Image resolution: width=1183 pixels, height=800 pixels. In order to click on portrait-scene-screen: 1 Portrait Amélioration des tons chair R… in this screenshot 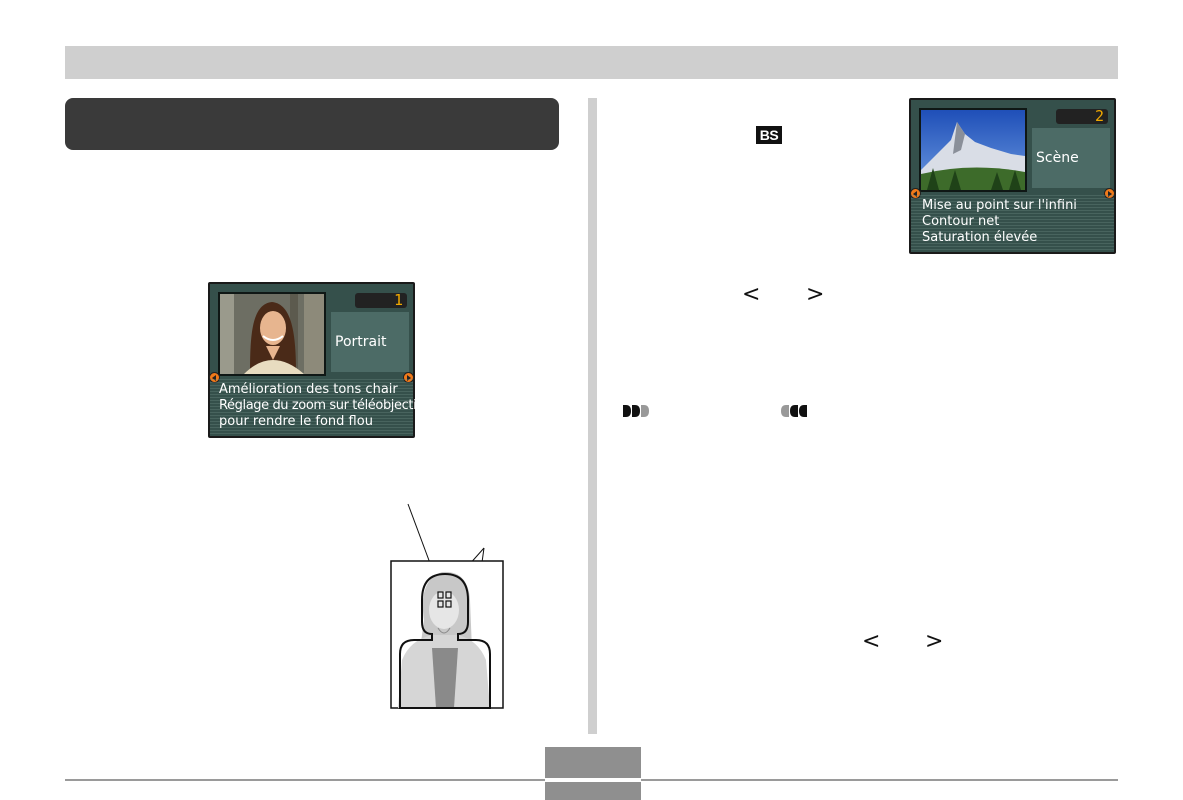, I will do `click(311, 360)`.